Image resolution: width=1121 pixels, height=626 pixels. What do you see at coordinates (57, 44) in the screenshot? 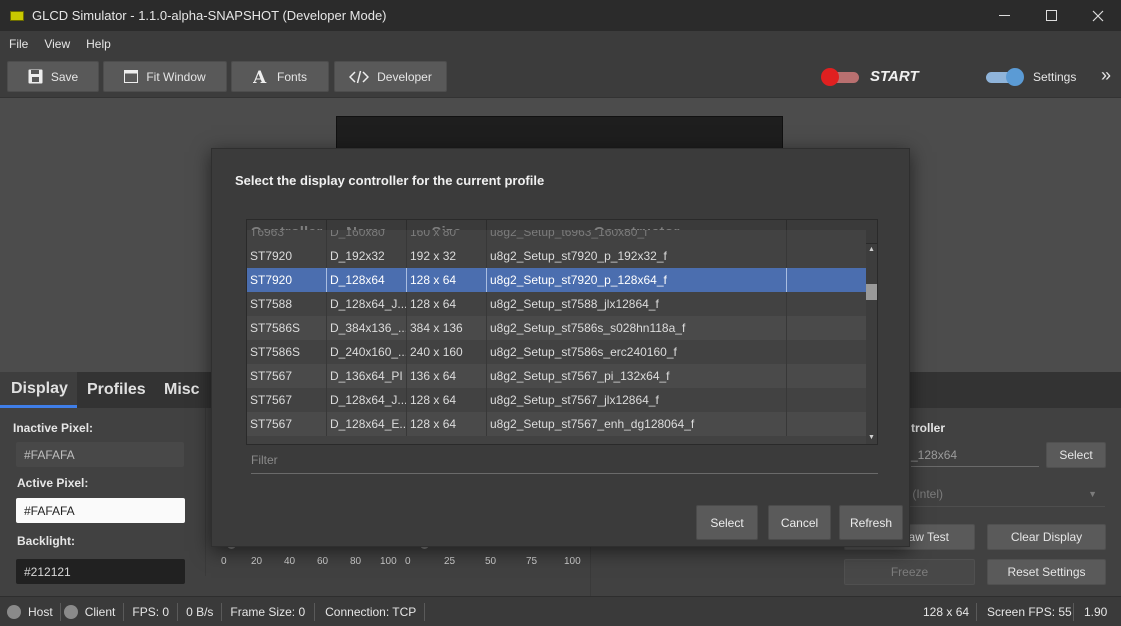
I see `menu-view: View` at bounding box center [57, 44].